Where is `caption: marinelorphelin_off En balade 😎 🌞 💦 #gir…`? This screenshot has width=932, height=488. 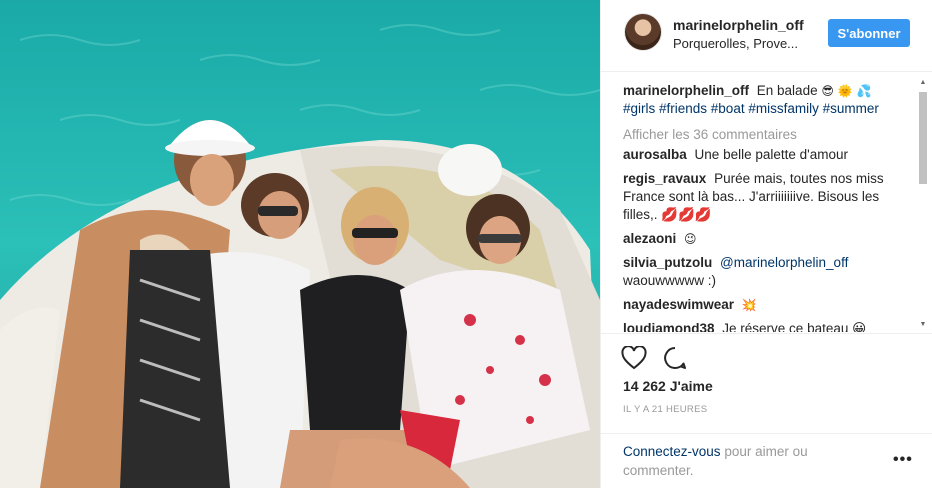
caption: marinelorphelin_off En balade 😎 🌞 💦 #gir… is located at coordinates (768, 100).